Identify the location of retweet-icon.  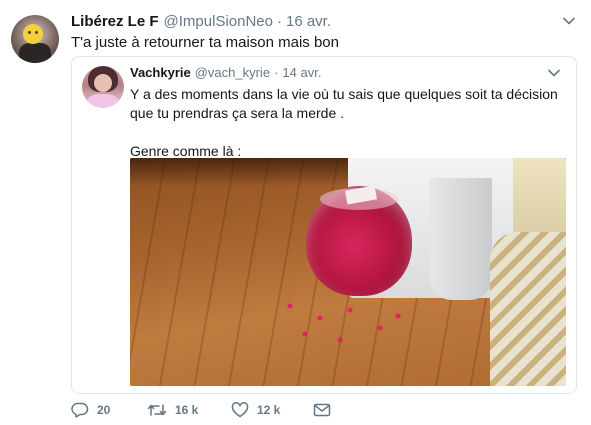
(161, 410).